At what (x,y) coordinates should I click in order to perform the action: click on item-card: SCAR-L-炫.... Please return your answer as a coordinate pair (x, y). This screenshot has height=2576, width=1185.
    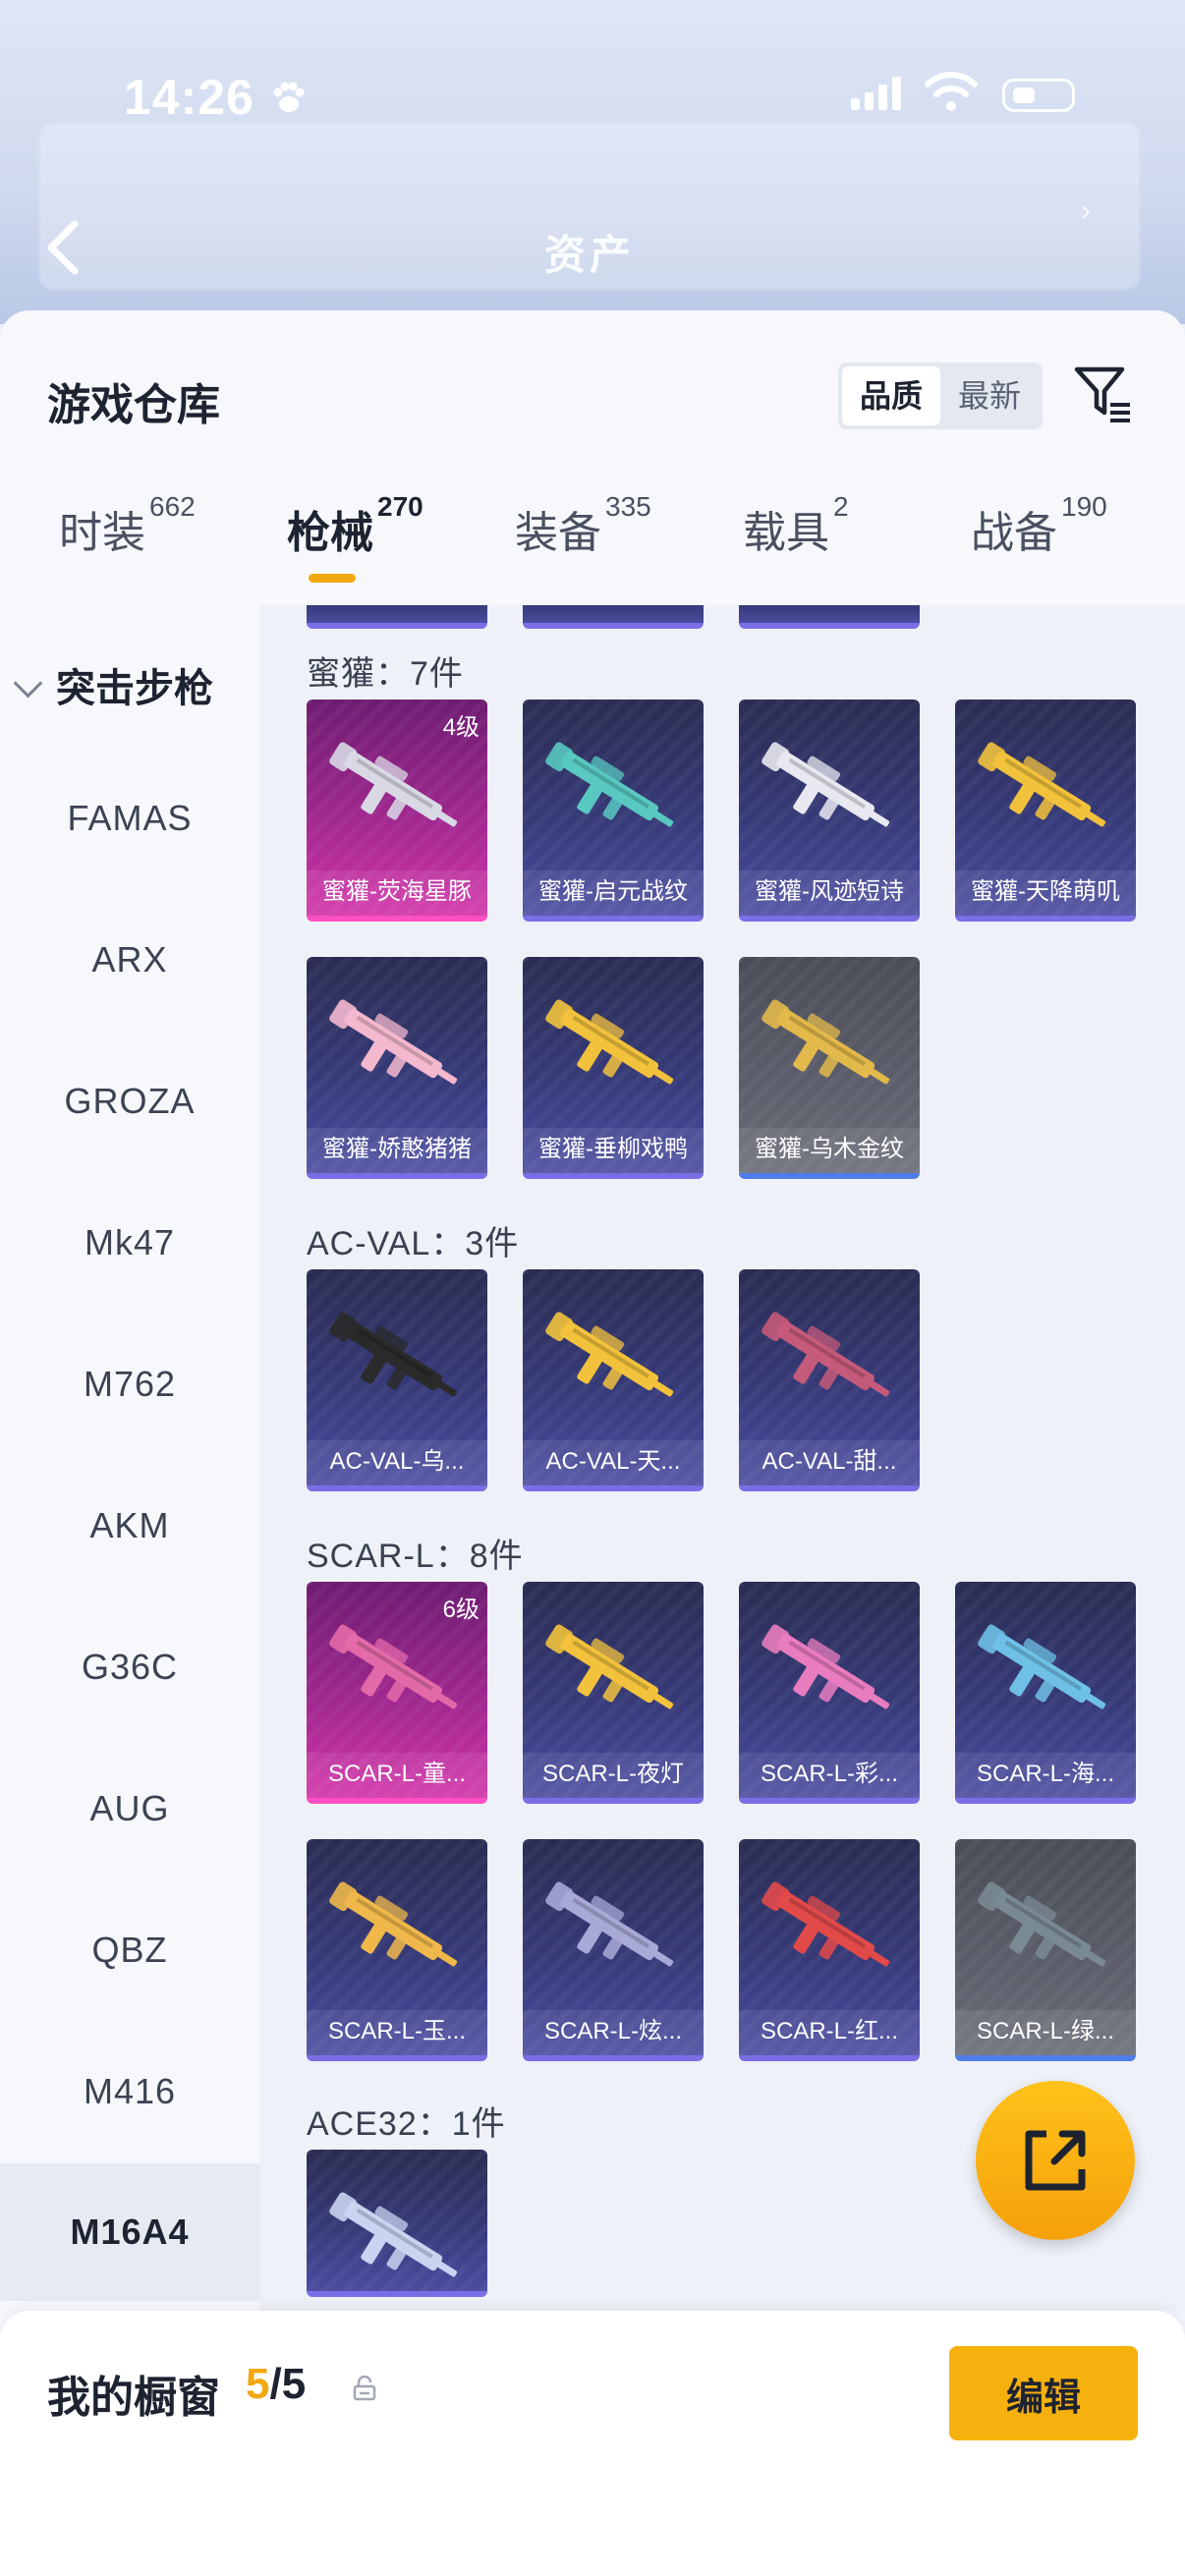
    Looking at the image, I should click on (614, 1950).